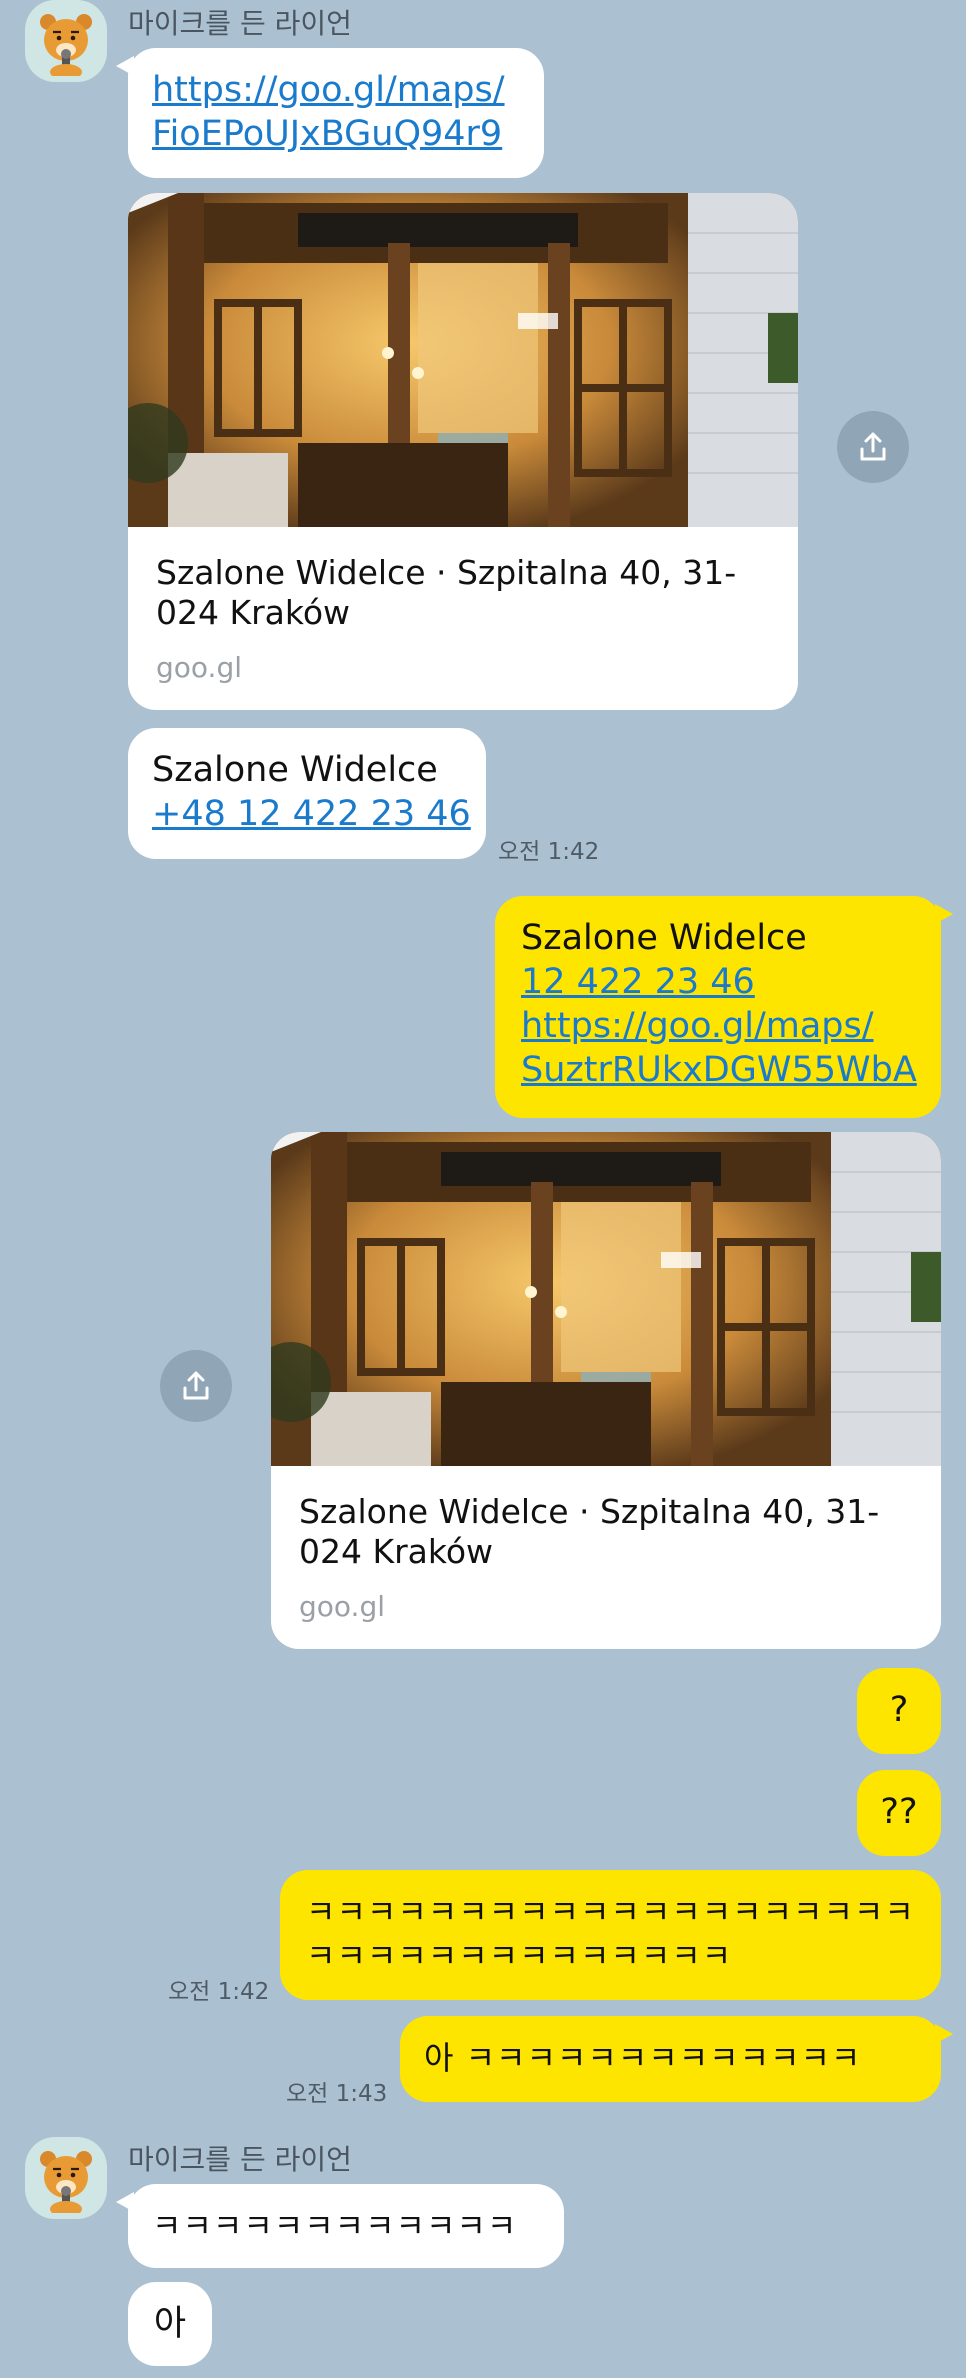 Image resolution: width=966 pixels, height=2378 pixels. I want to click on my-message-bubble: ?, so click(899, 1711).